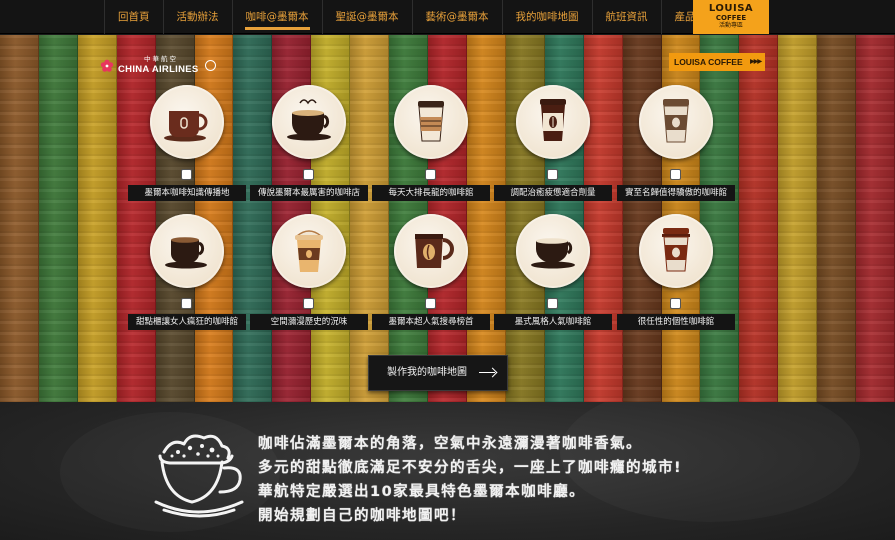 The image size is (895, 540). What do you see at coordinates (626, 17) in the screenshot?
I see `nav-item-flight-info: 航班資訊` at bounding box center [626, 17].